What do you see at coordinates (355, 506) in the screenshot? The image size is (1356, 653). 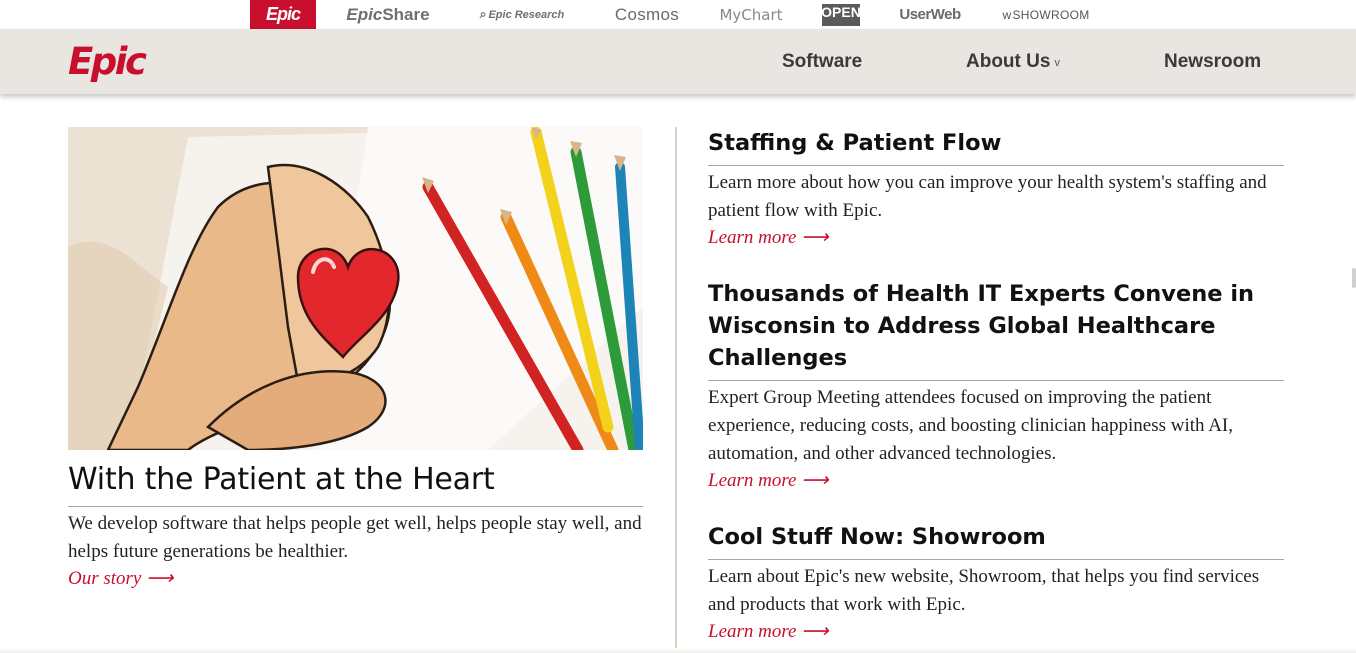 I see `feature-divider` at bounding box center [355, 506].